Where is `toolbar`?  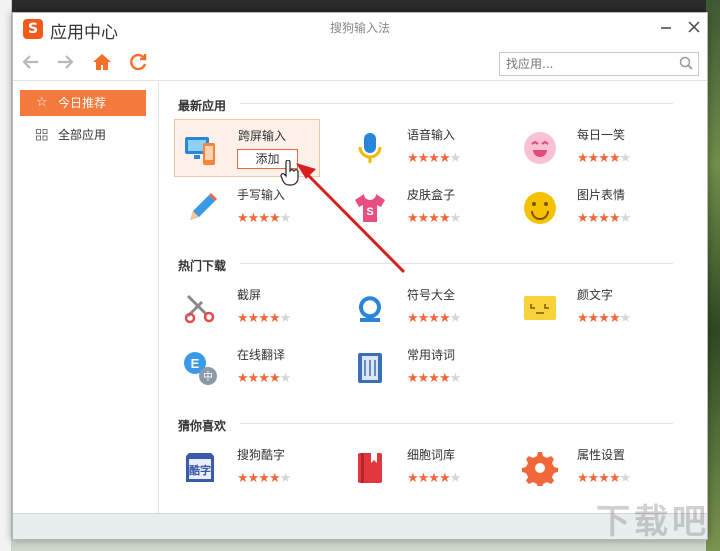
toolbar is located at coordinates (360, 63).